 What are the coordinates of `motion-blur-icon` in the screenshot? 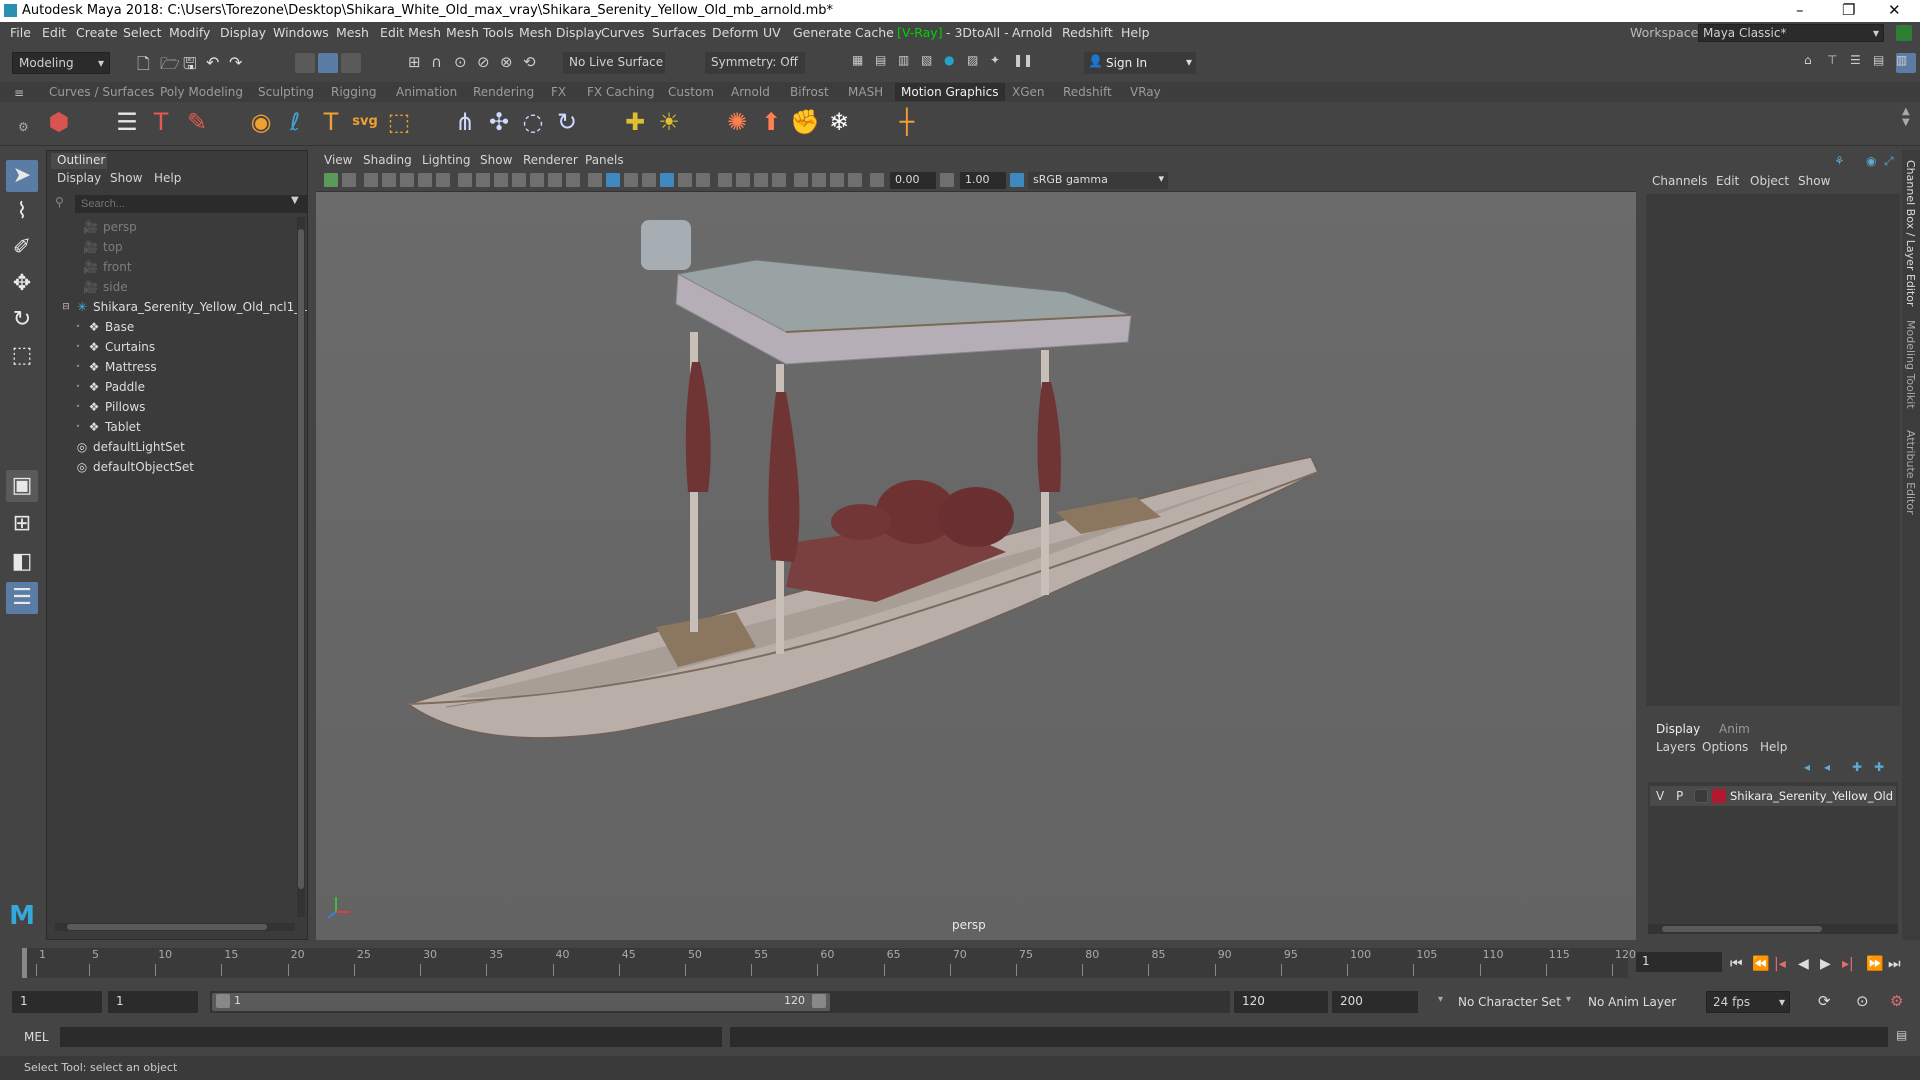 It's located at (743, 180).